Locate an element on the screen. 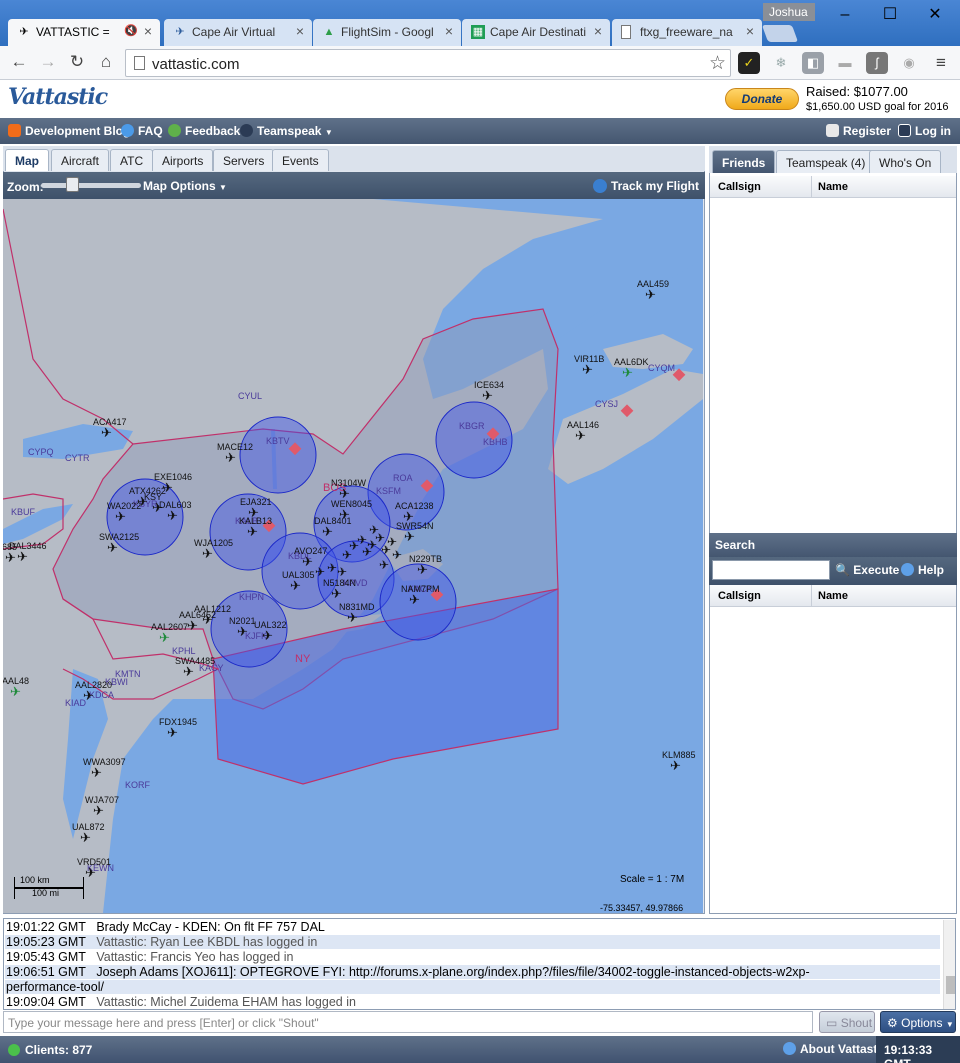  flight-marker: ✈VIR11B is located at coordinates (589, 365).